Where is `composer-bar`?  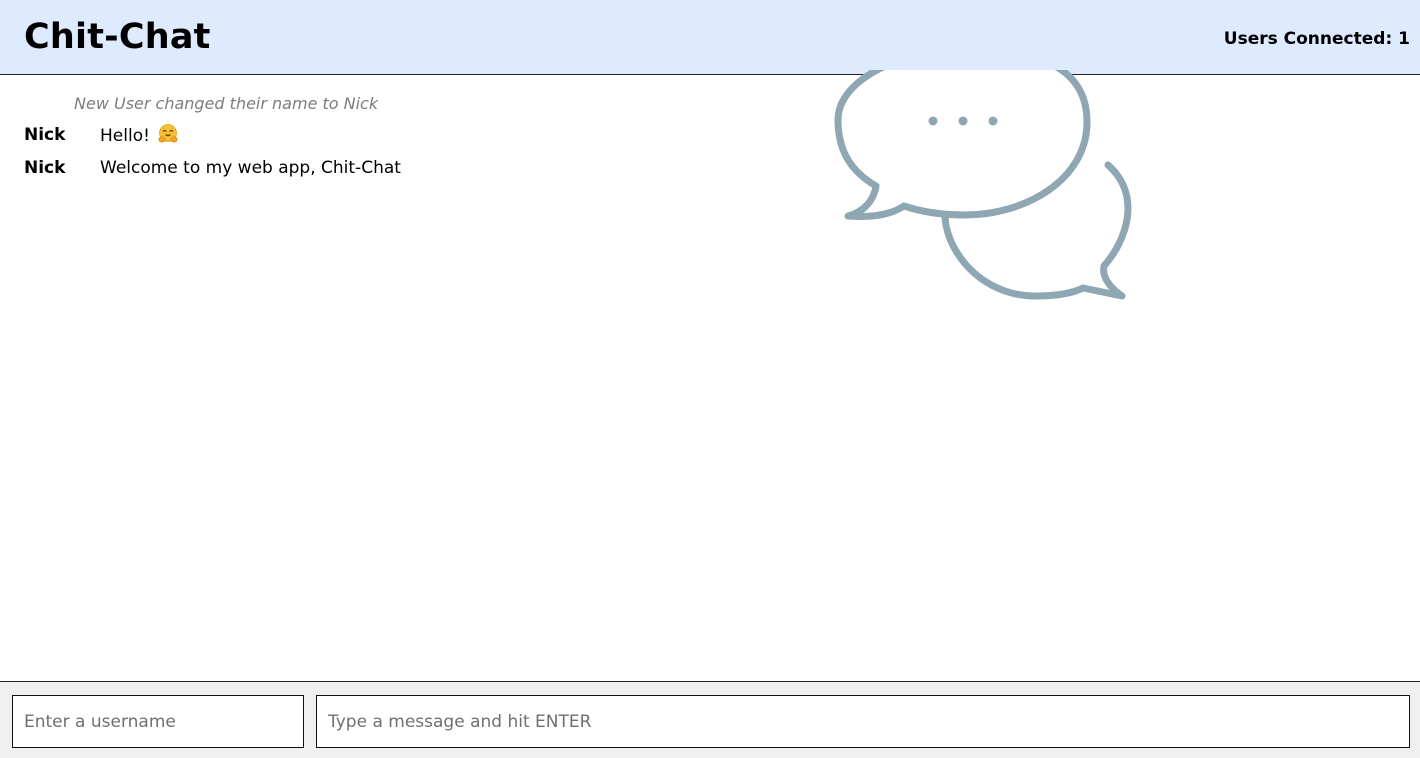
composer-bar is located at coordinates (710, 719).